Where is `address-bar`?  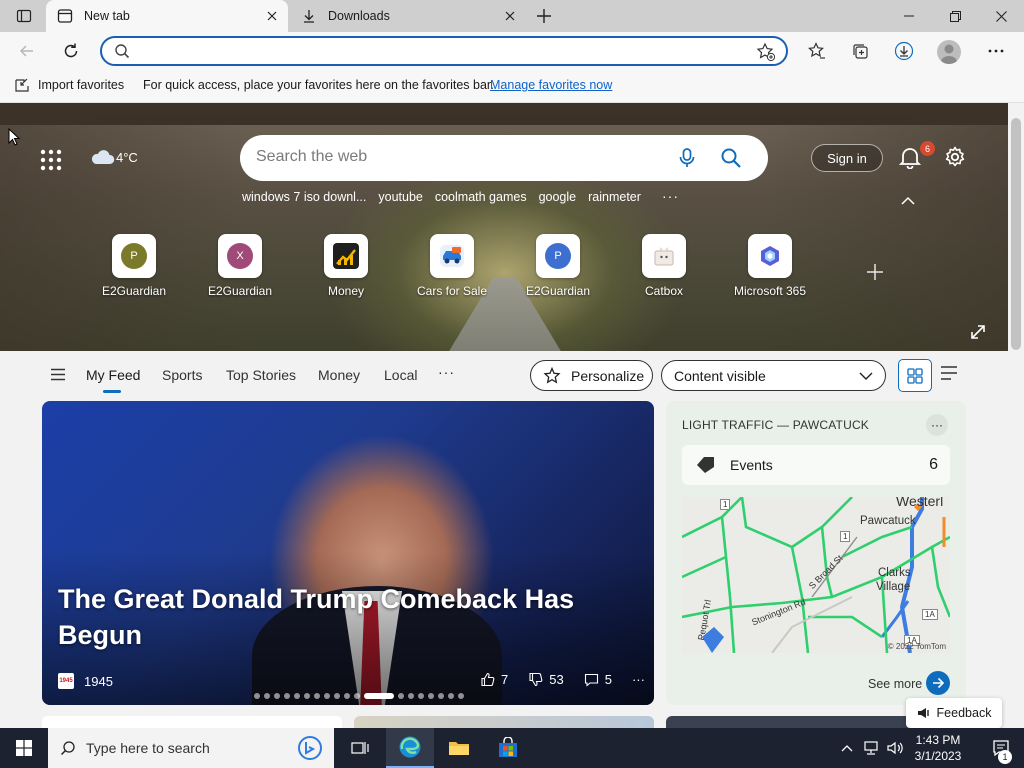
address-bar is located at coordinates (444, 51).